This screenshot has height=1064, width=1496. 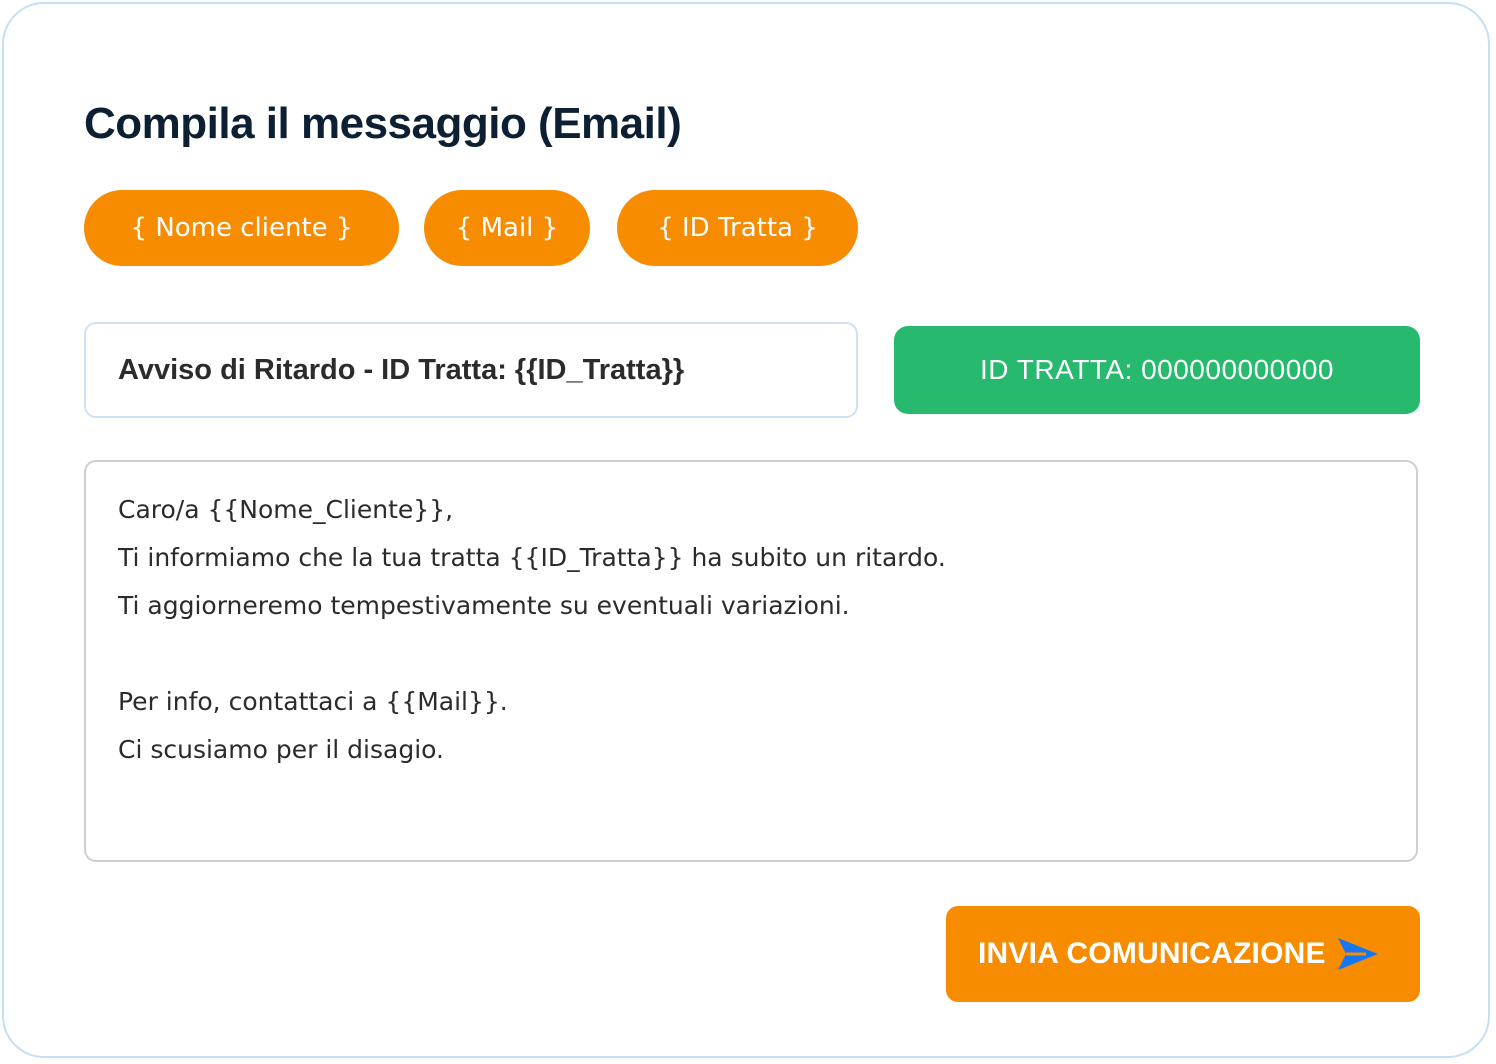 I want to click on id-tratta-badge: ID TRATTA: 000000000000, so click(x=1157, y=370).